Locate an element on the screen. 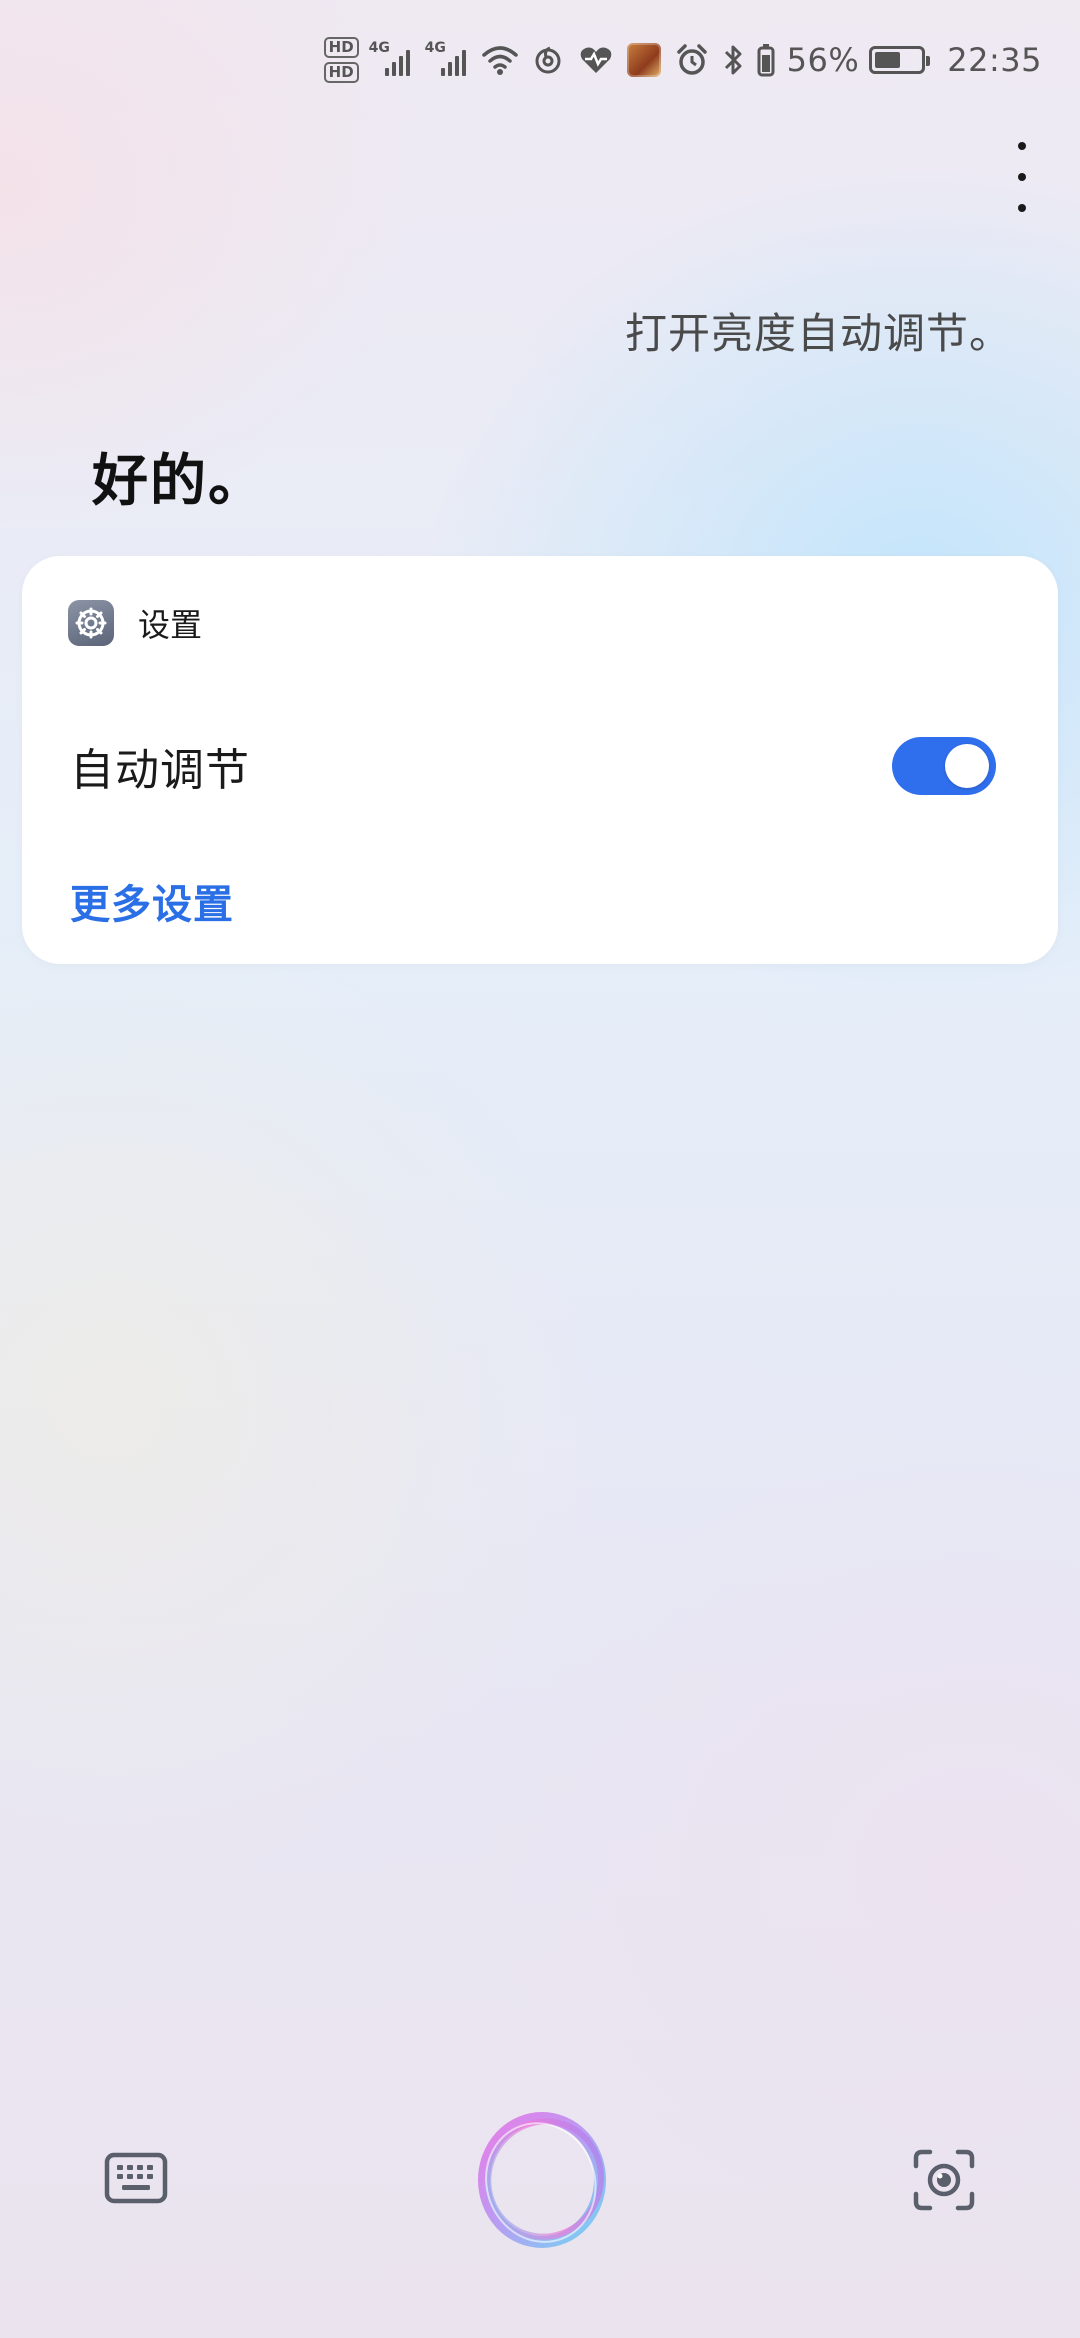 The image size is (1080, 2338). card-app-name: 设置 is located at coordinates (170, 625).